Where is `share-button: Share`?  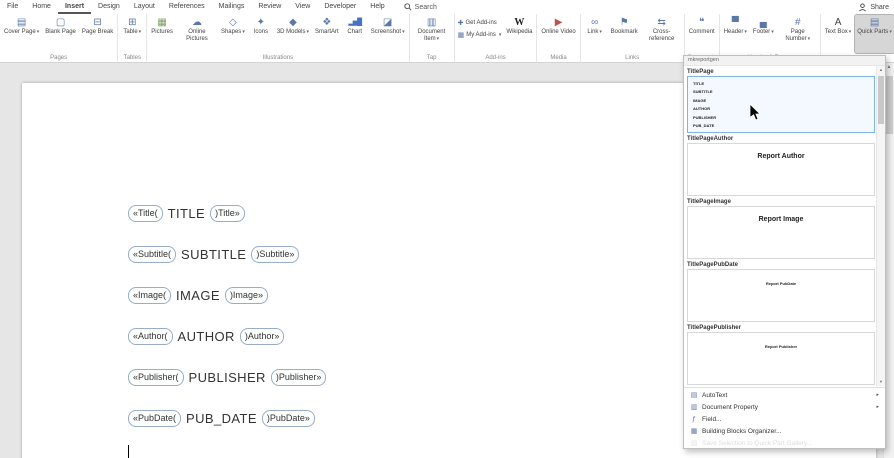 share-button: Share is located at coordinates (873, 7).